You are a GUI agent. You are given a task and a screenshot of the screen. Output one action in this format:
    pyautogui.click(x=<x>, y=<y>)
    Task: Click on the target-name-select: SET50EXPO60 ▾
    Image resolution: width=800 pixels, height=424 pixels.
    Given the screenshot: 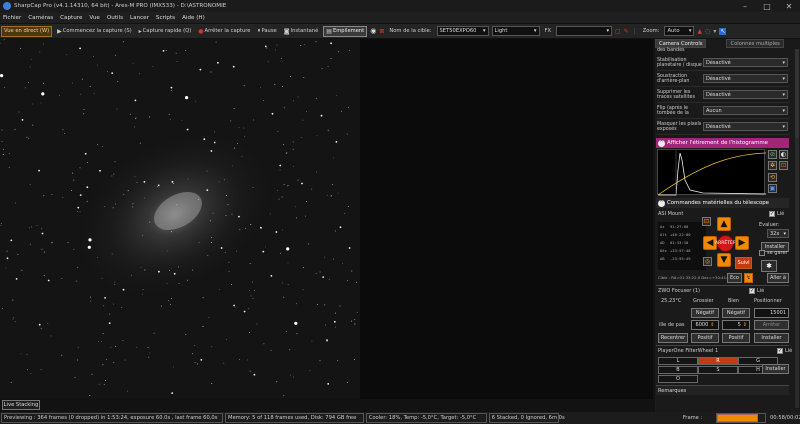 What is the action you would take?
    pyautogui.click(x=462, y=31)
    